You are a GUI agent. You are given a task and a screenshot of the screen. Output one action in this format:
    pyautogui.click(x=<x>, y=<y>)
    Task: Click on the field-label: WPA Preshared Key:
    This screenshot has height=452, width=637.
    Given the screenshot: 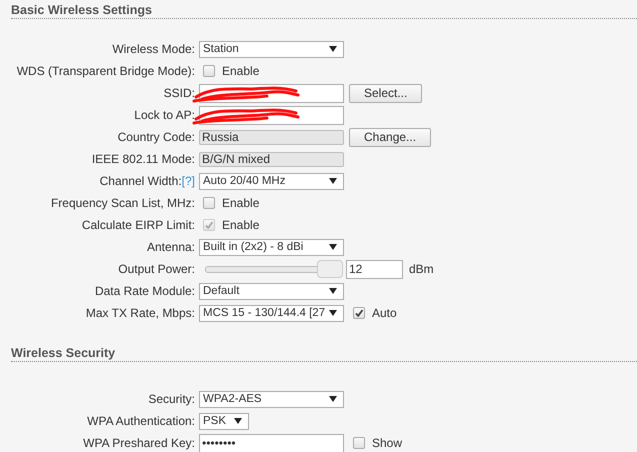 What is the action you would take?
    pyautogui.click(x=139, y=443)
    